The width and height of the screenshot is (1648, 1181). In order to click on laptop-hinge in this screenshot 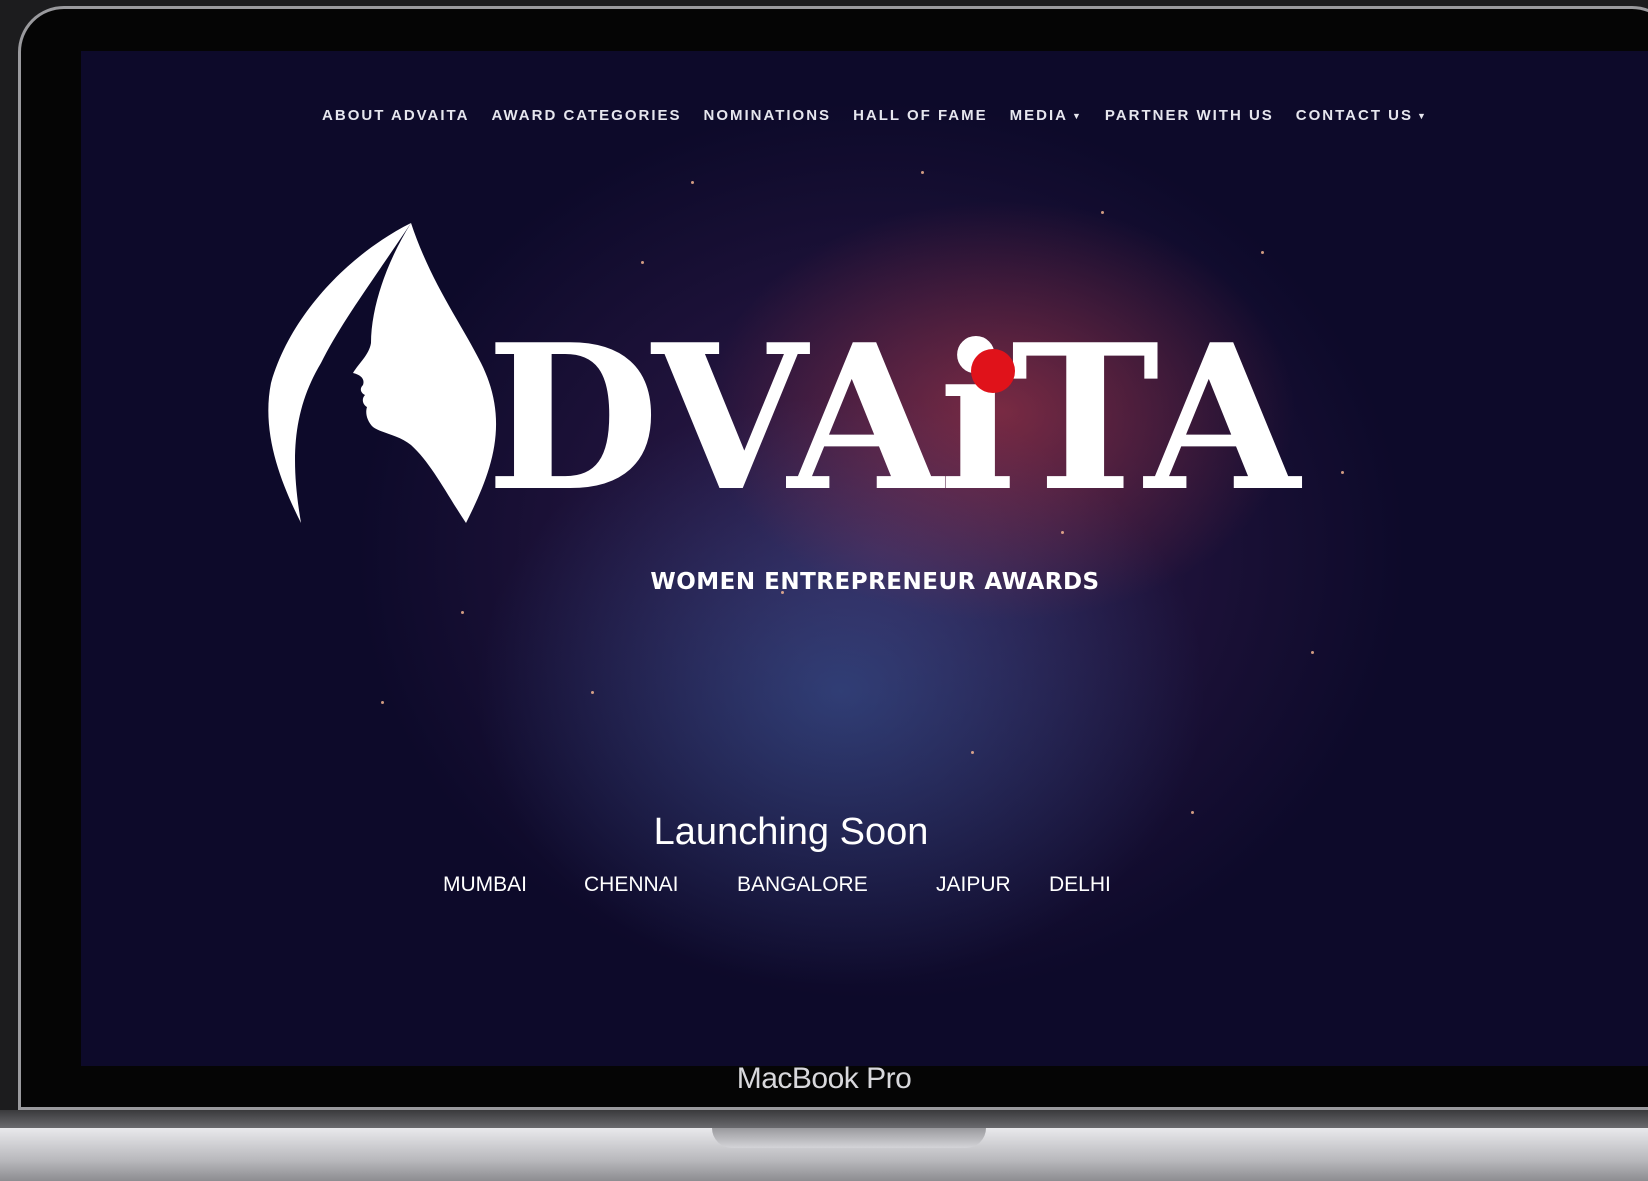, I will do `click(824, 1119)`.